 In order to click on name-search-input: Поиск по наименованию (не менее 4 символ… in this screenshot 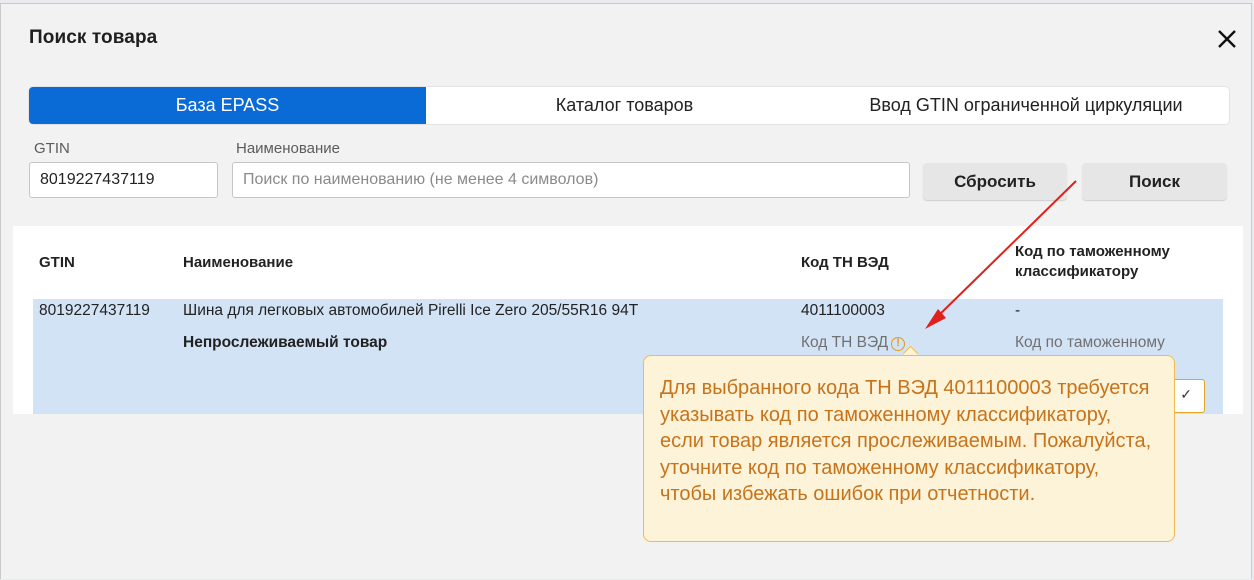, I will do `click(571, 180)`.